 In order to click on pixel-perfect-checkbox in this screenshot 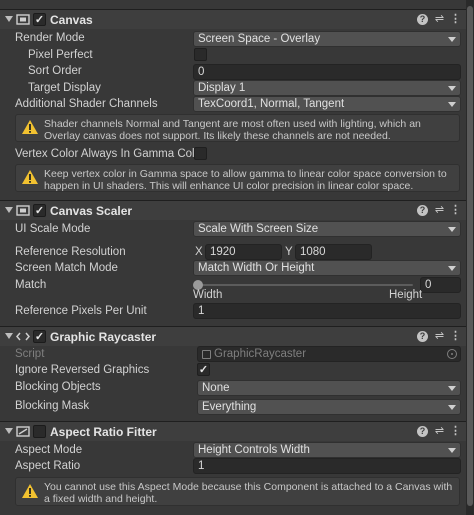, I will do `click(200, 54)`.